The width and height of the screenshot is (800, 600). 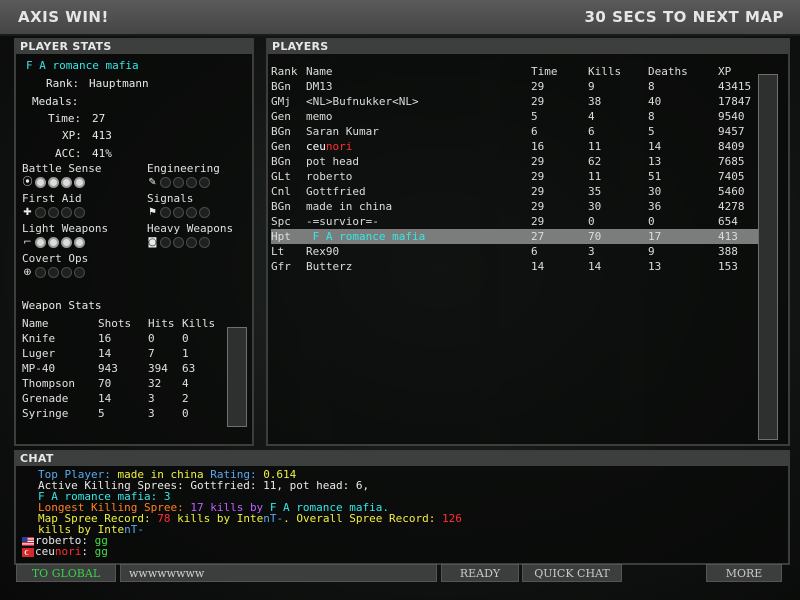 What do you see at coordinates (164, 518) in the screenshot?
I see `chat-map-record-count: 78` at bounding box center [164, 518].